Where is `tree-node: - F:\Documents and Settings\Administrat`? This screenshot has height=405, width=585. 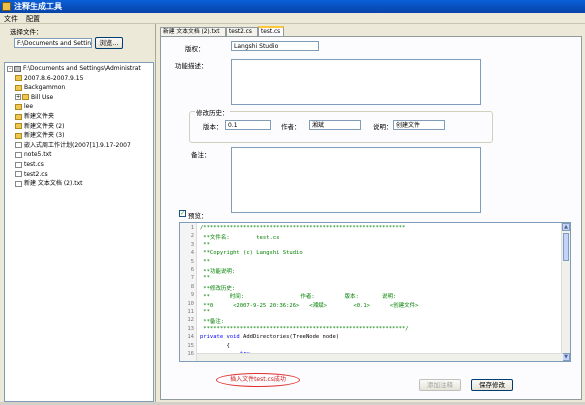
tree-node: - F:\Documents and Settings\Administrat is located at coordinates (74, 69).